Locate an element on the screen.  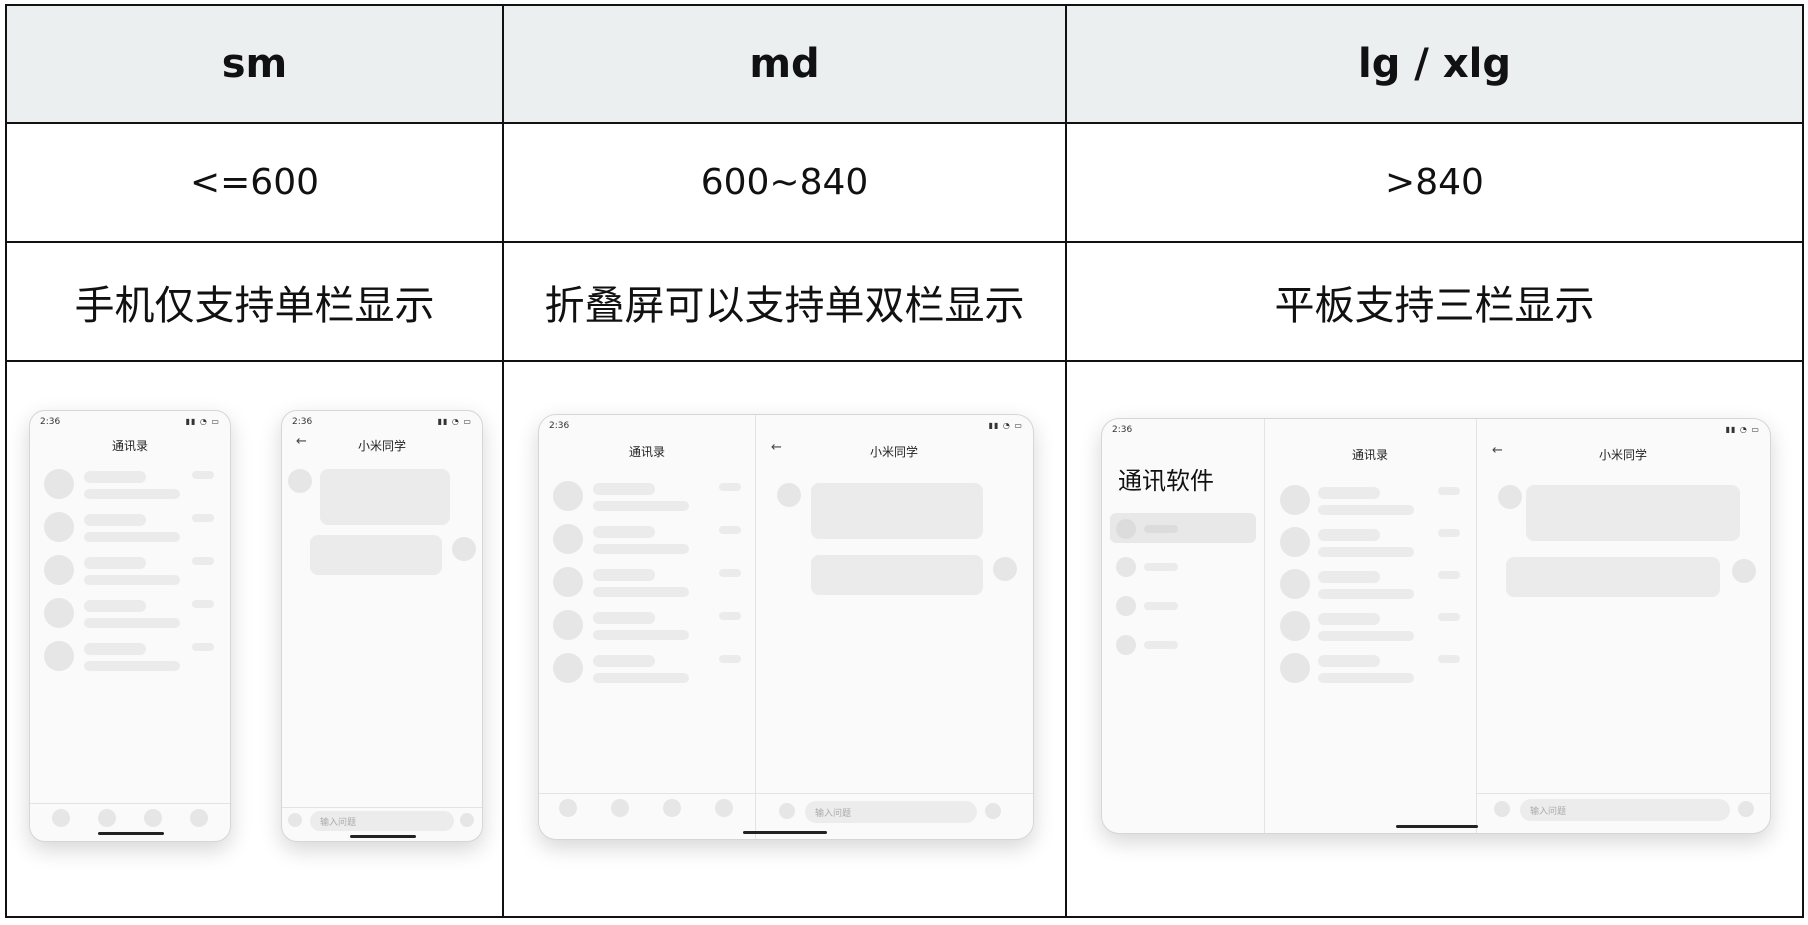
width-sm-value: <=600 is located at coordinates (254, 182).